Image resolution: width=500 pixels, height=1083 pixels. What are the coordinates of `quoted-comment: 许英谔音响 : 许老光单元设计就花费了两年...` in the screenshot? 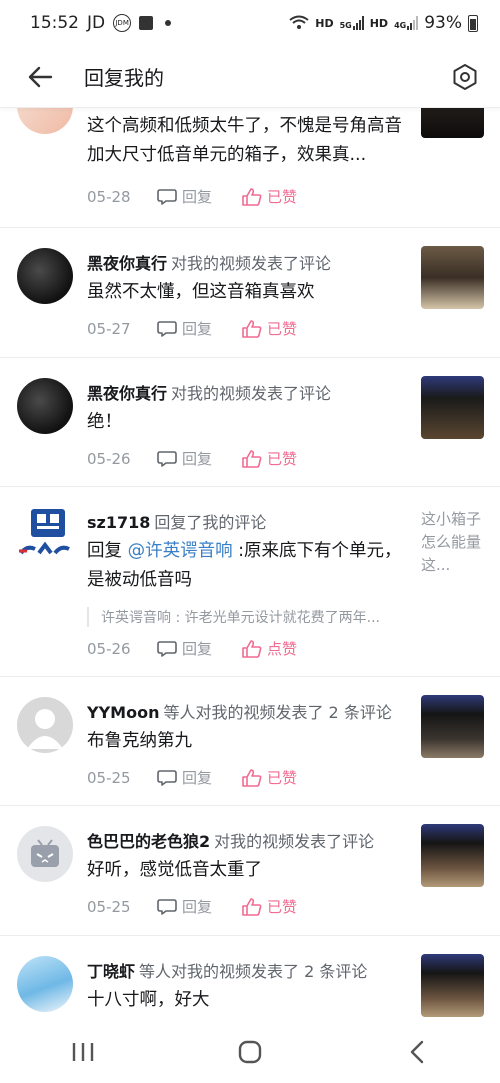 It's located at (249, 617).